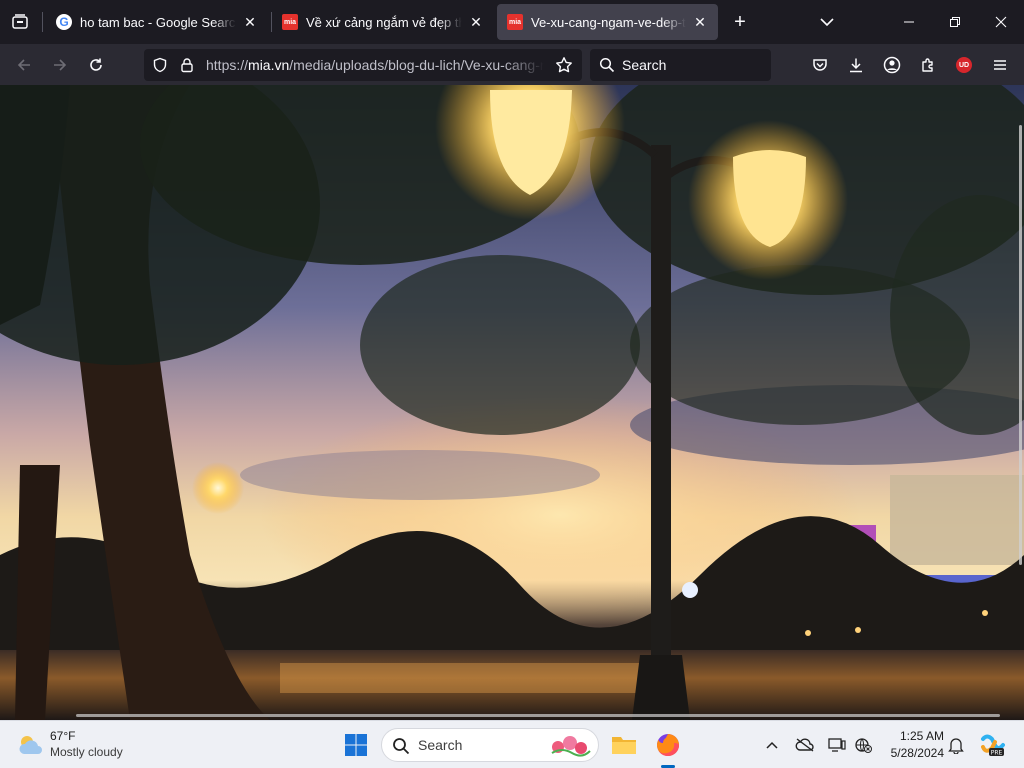 This screenshot has height=768, width=1024. I want to click on google-favicon-icon: G, so click(64, 22).